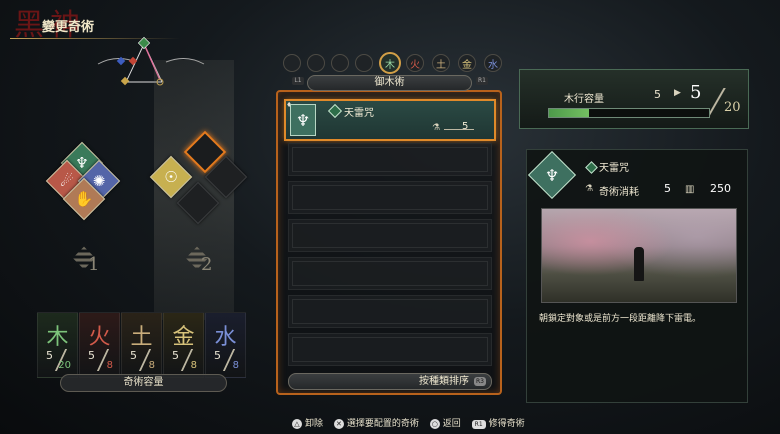 This screenshot has height=434, width=780. Describe the element at coordinates (720, 188) in the screenshot. I see `detail-points: 250` at that location.